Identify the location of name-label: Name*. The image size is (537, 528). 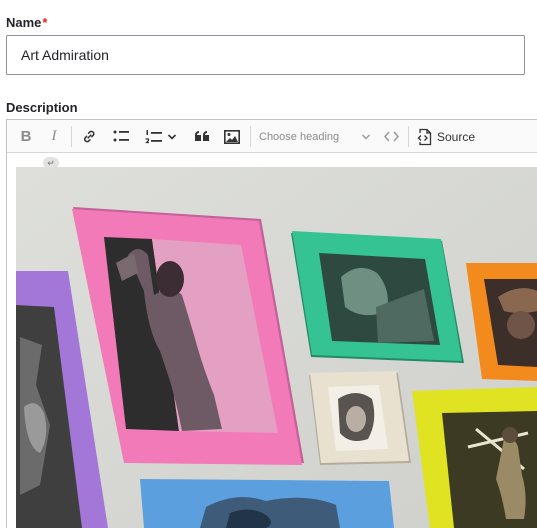
(26, 22).